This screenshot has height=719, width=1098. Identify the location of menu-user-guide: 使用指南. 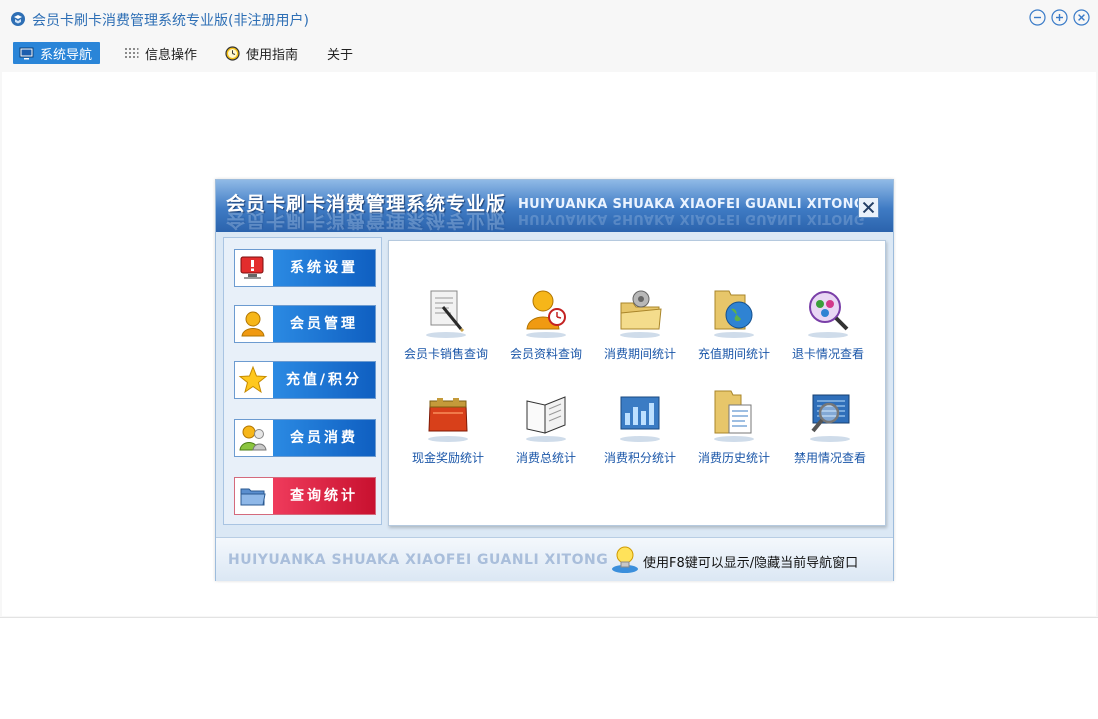
(261, 53).